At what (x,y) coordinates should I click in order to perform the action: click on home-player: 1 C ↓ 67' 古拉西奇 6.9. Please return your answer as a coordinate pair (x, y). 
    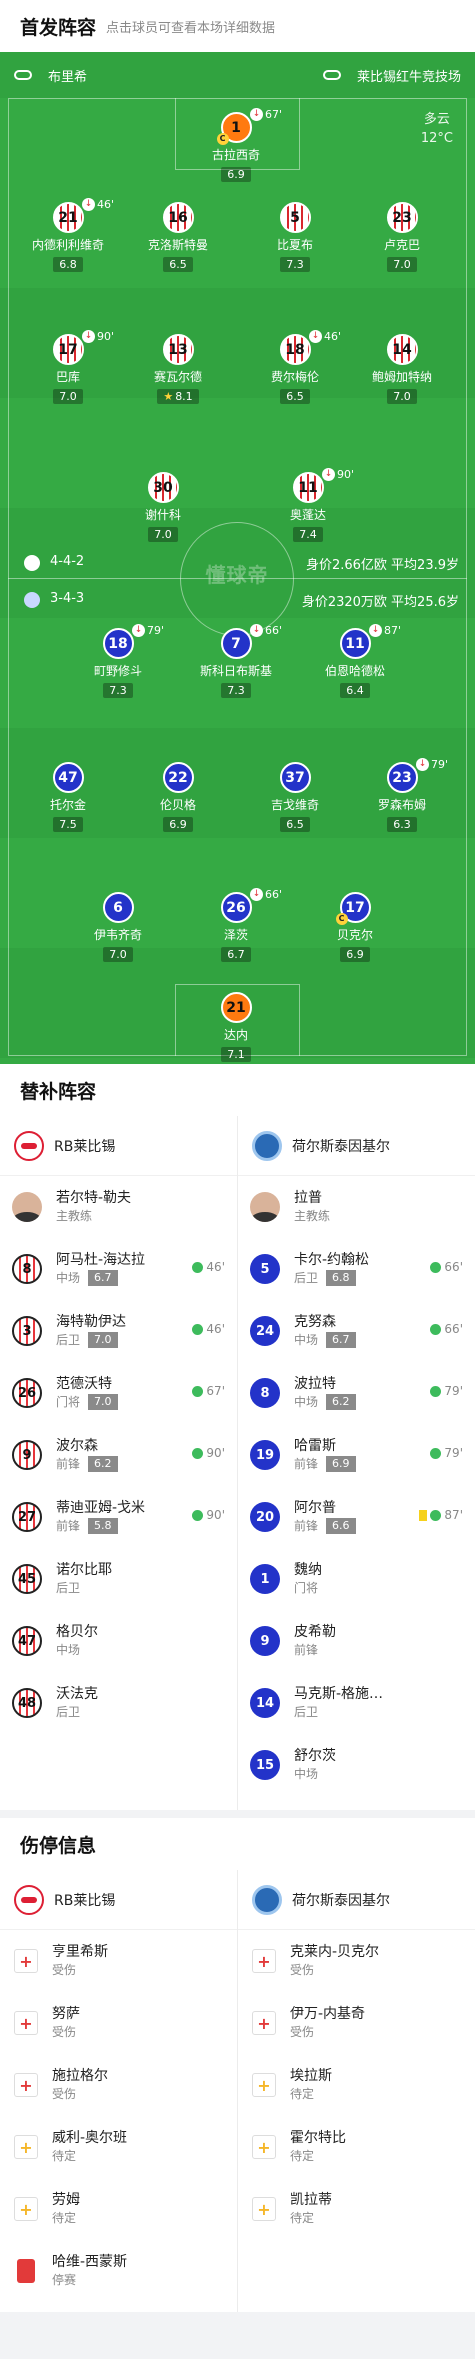
    Looking at the image, I should click on (236, 145).